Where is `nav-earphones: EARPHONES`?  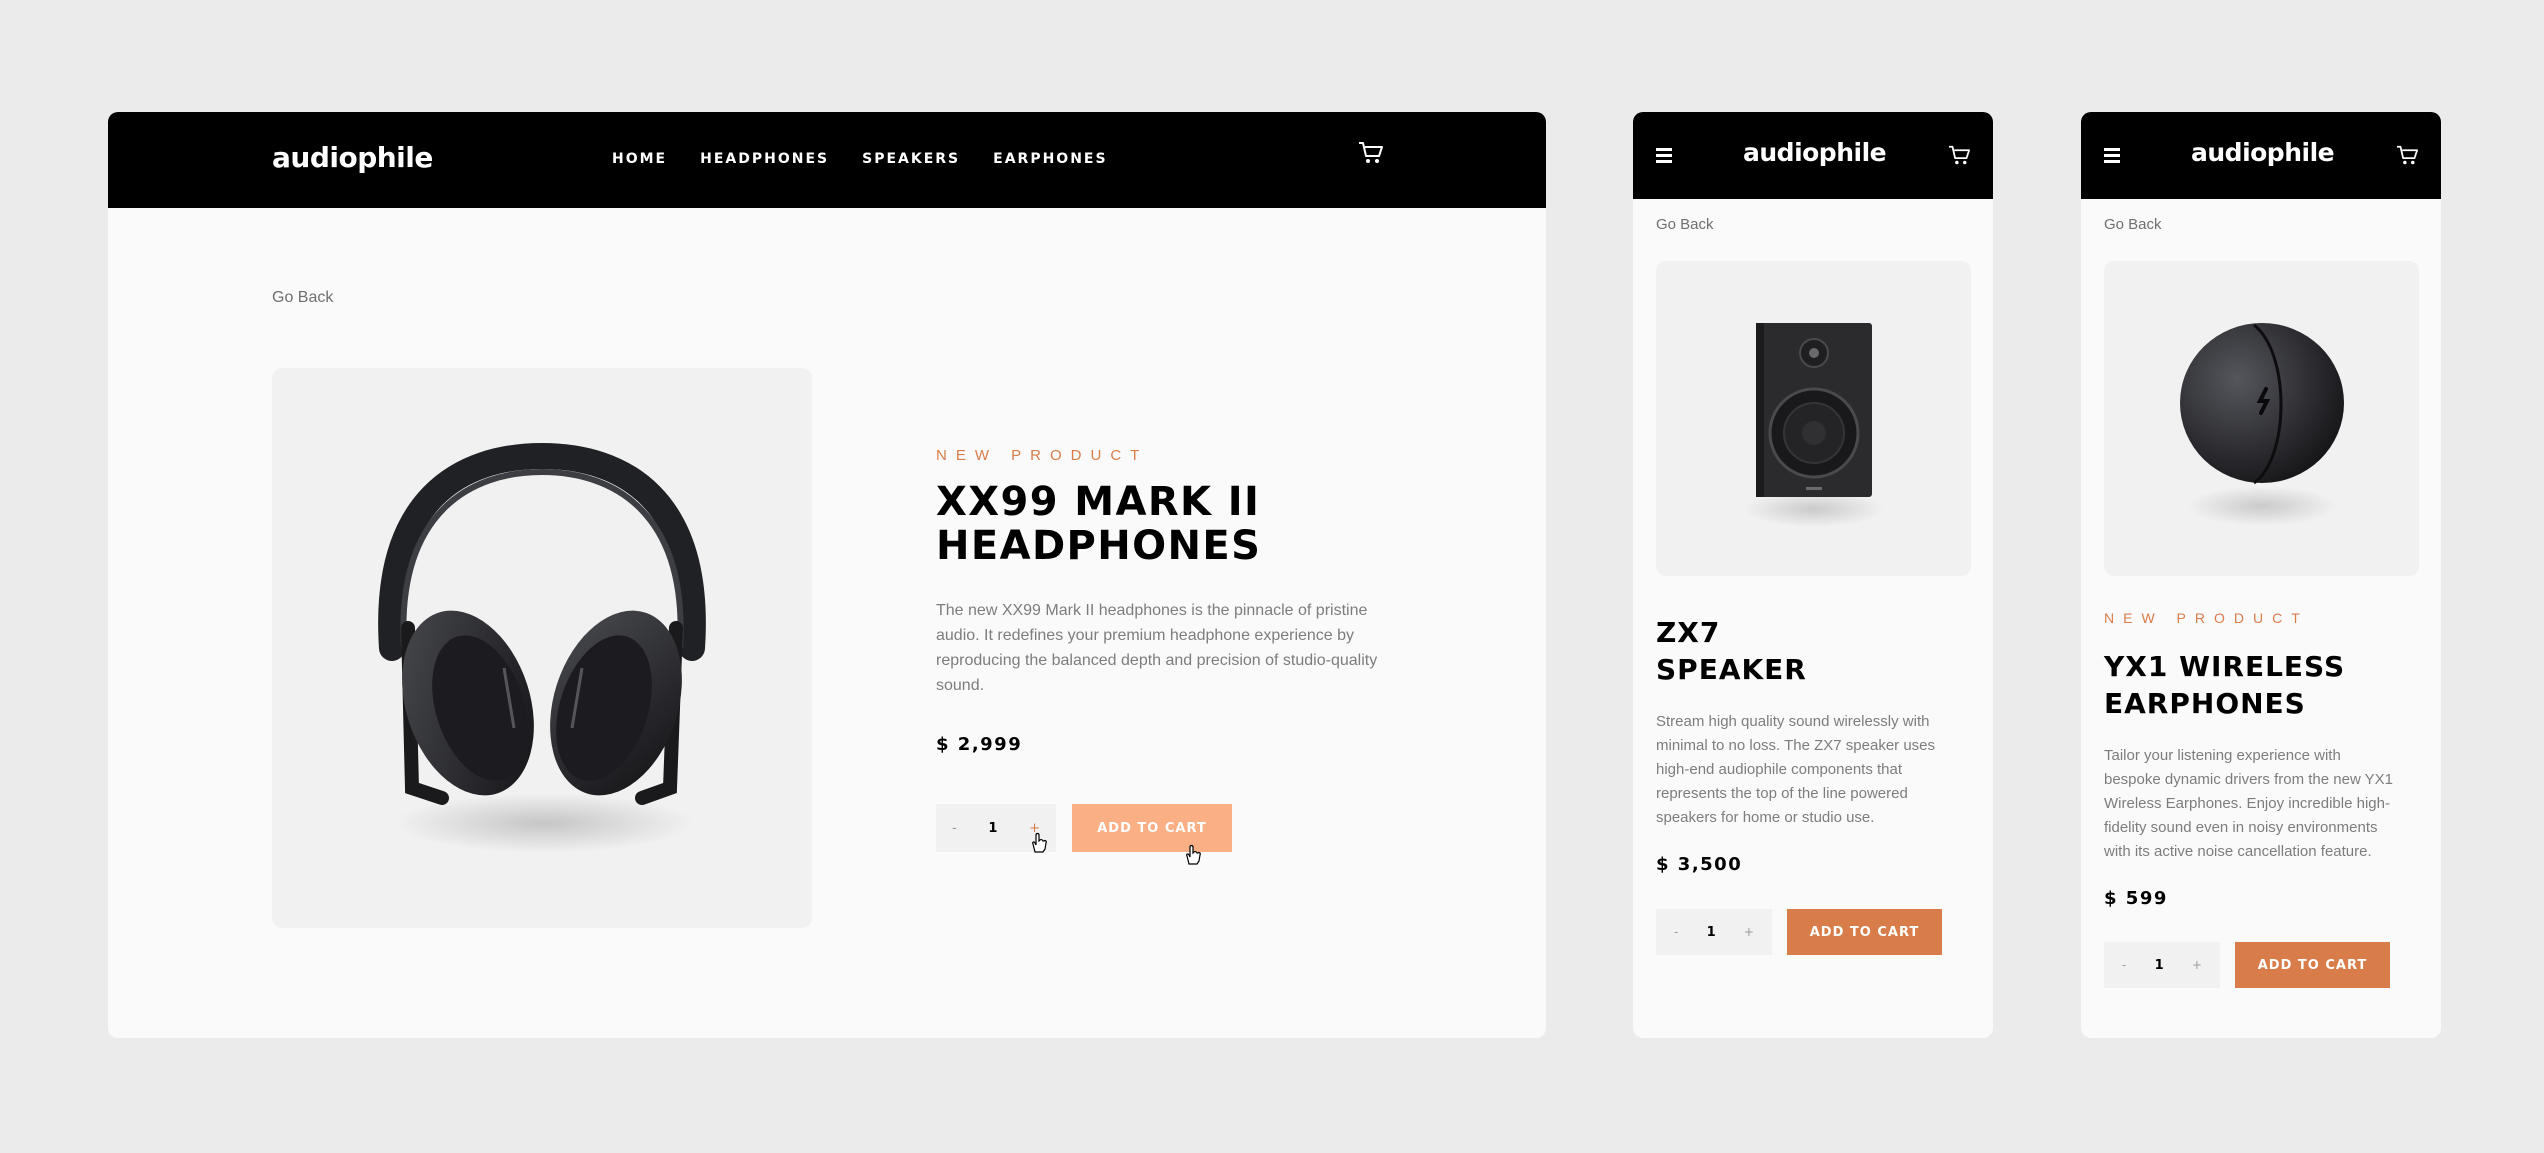 nav-earphones: EARPHONES is located at coordinates (1050, 159).